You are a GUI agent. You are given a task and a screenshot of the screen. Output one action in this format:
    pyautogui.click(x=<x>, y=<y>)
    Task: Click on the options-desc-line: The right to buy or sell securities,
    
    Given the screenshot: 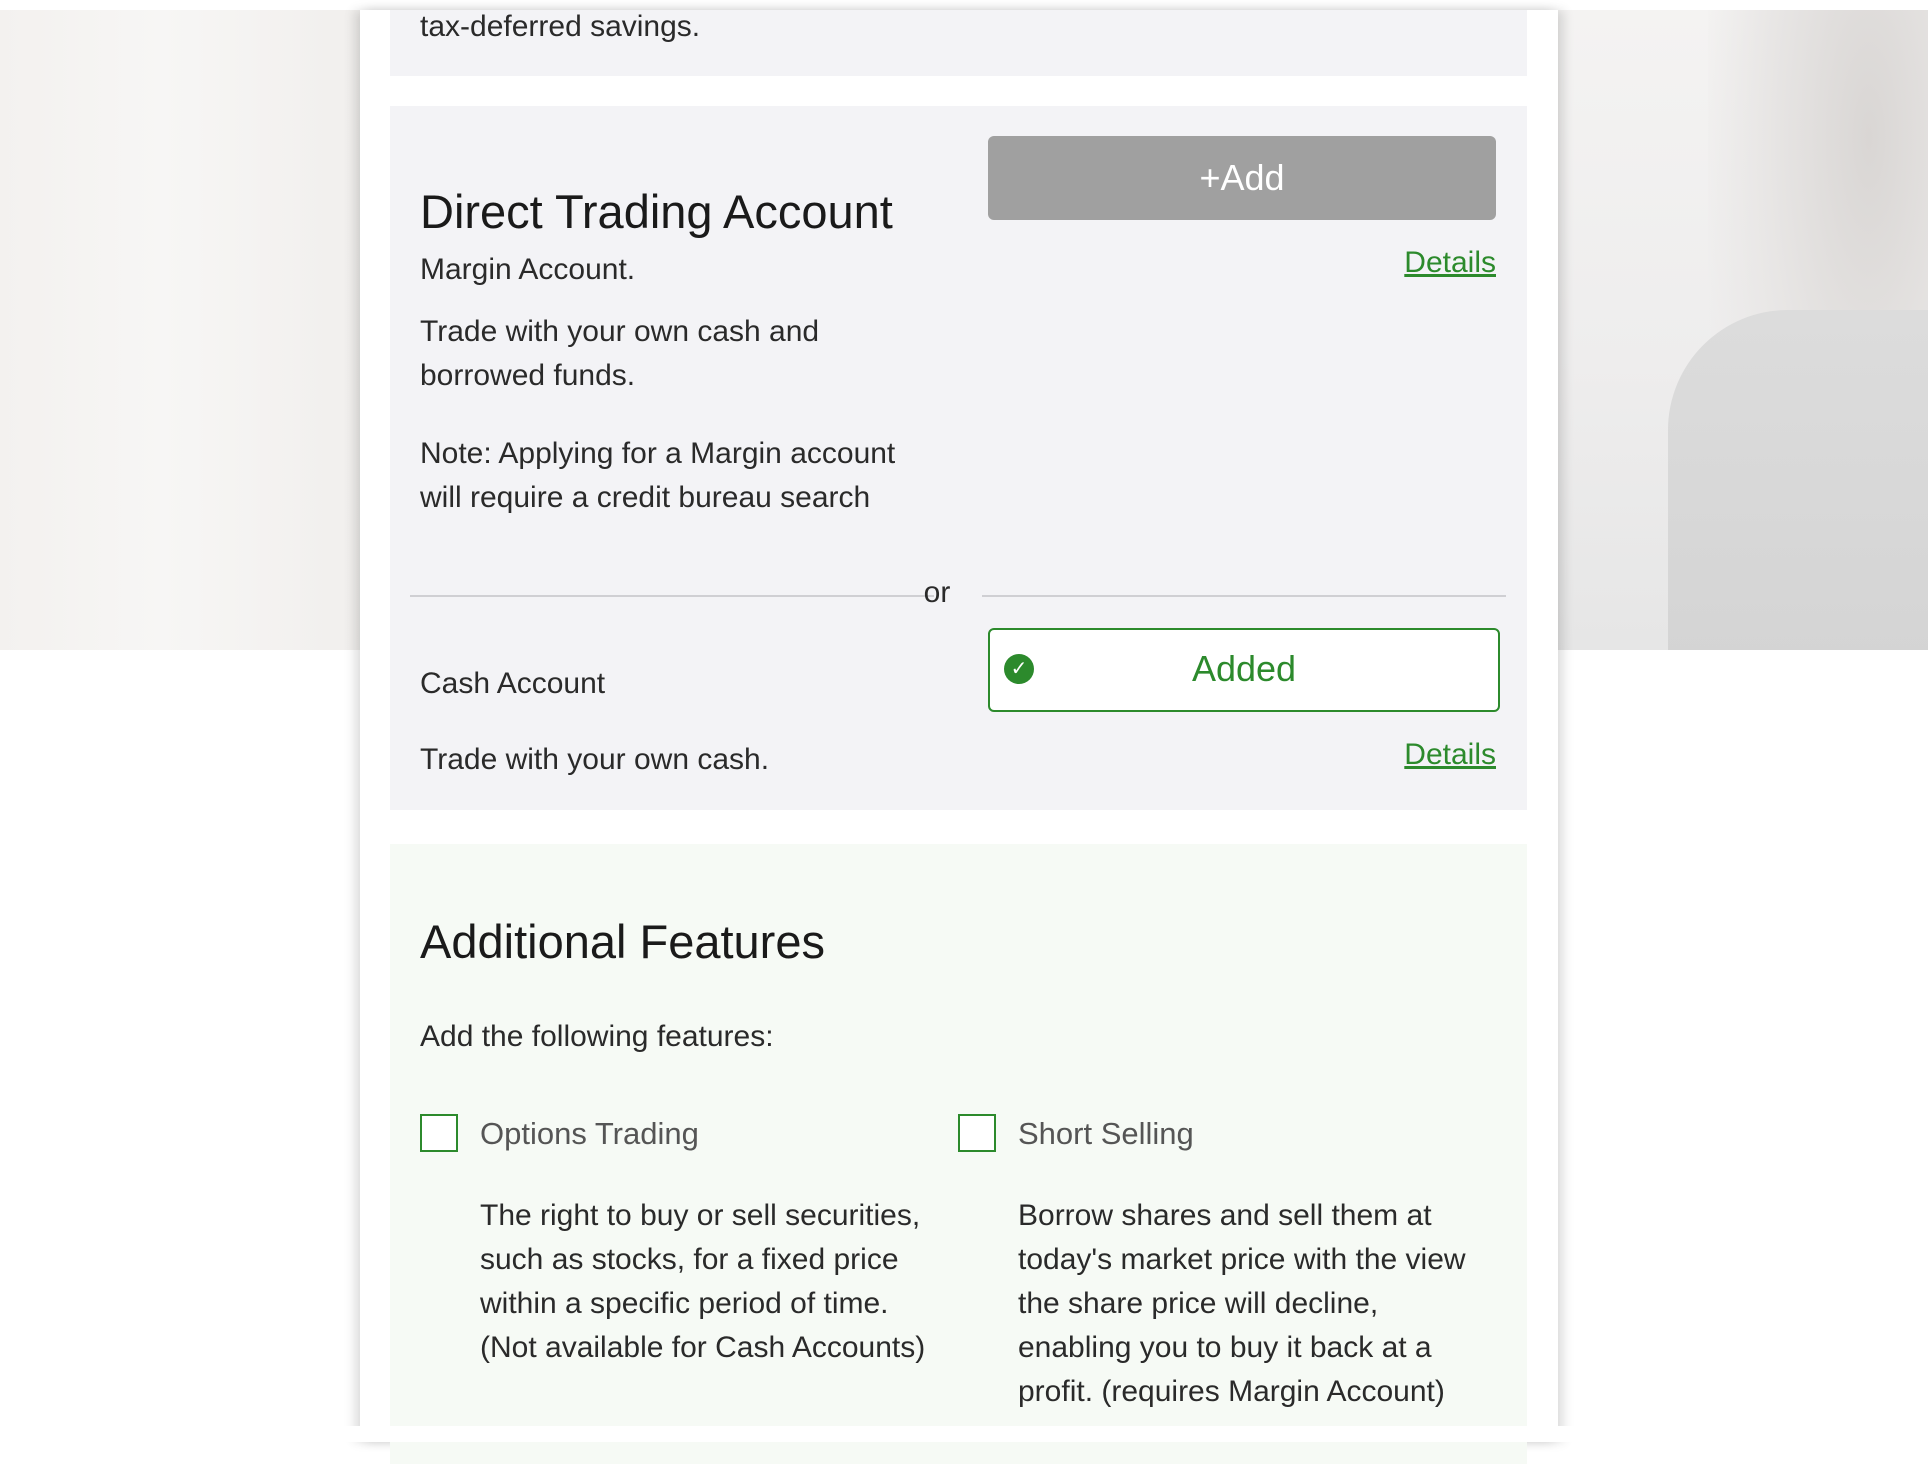 What is the action you would take?
    pyautogui.click(x=700, y=1215)
    